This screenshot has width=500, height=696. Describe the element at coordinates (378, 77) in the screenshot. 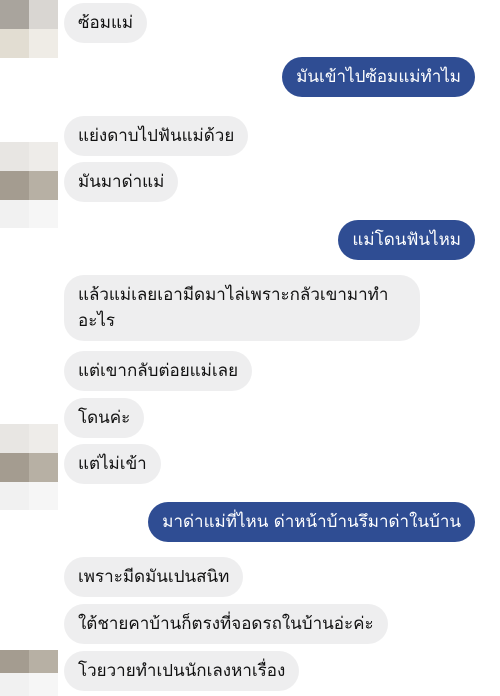

I see `message-outgoing: มันเข้าไปซ้อมแม่ทำไม` at that location.